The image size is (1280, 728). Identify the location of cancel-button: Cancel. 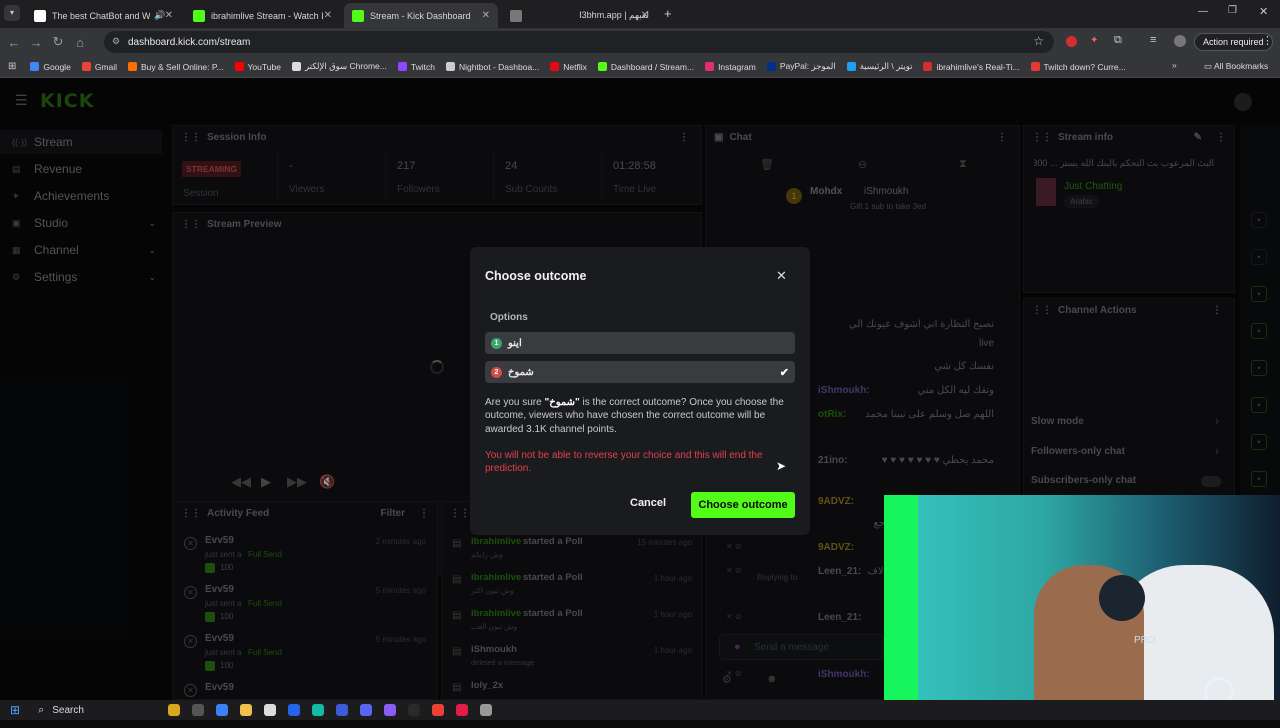
(648, 503).